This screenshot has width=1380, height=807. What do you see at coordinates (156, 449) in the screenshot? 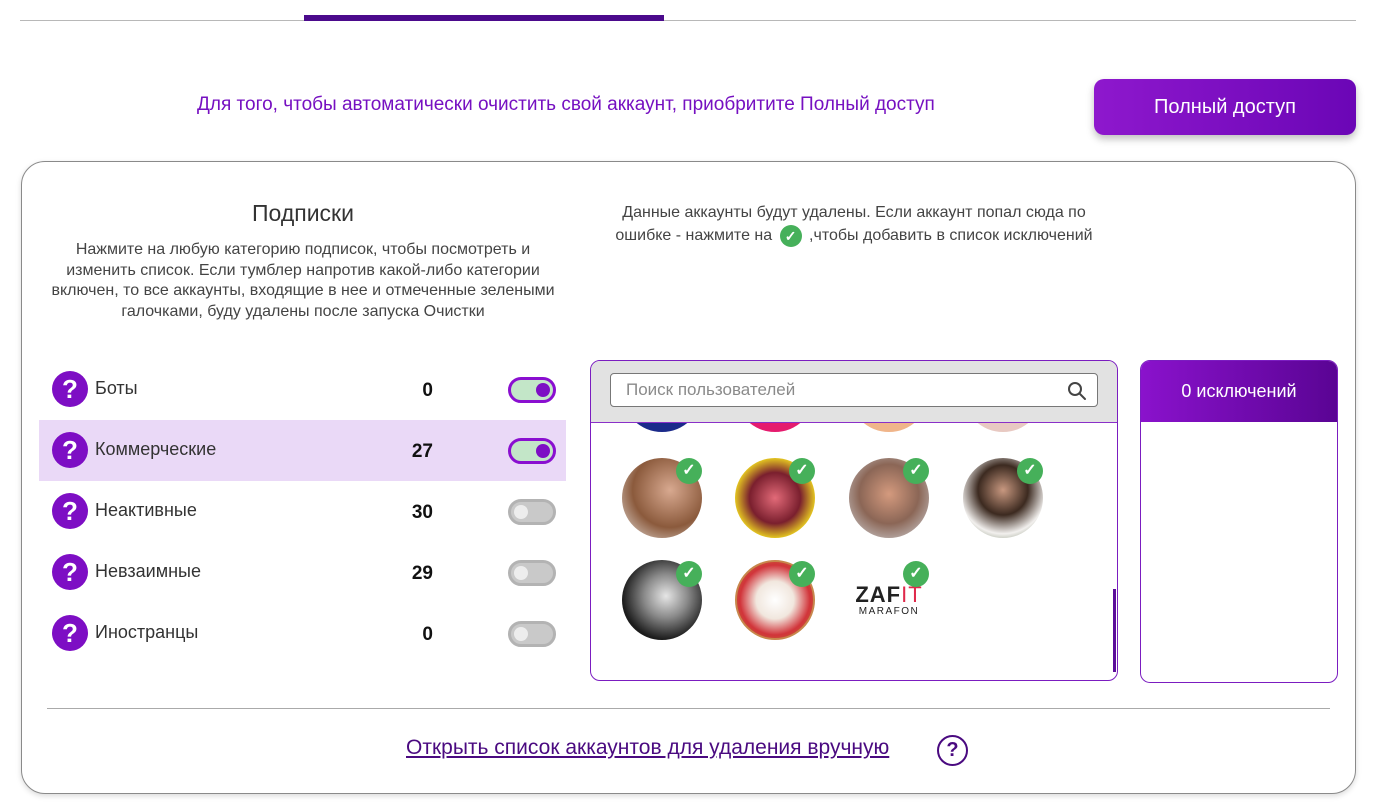
I see `category-label: Коммерческие` at bounding box center [156, 449].